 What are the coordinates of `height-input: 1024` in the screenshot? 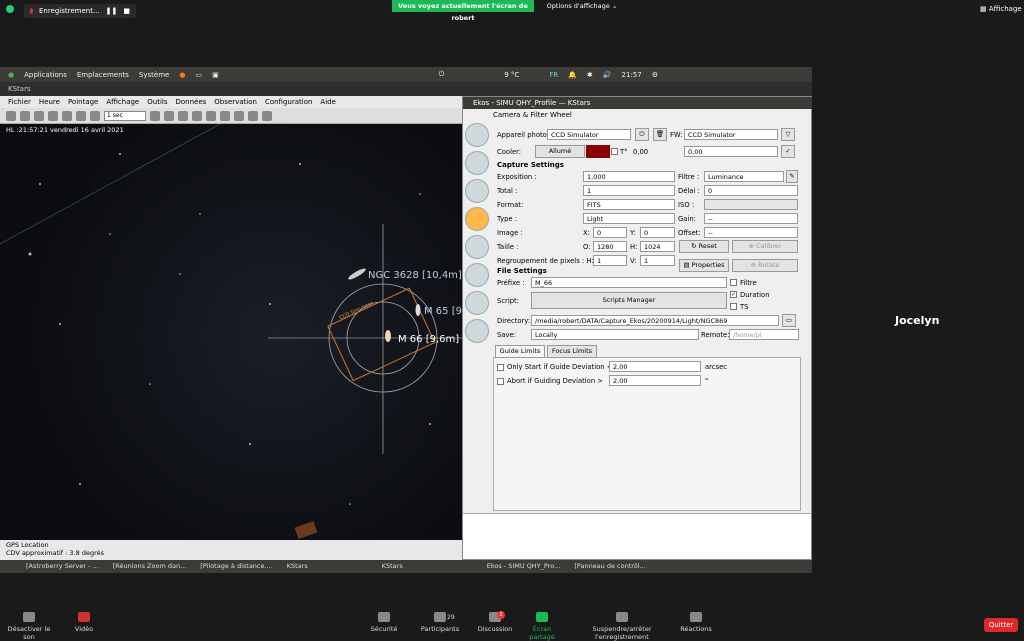 It's located at (657, 246).